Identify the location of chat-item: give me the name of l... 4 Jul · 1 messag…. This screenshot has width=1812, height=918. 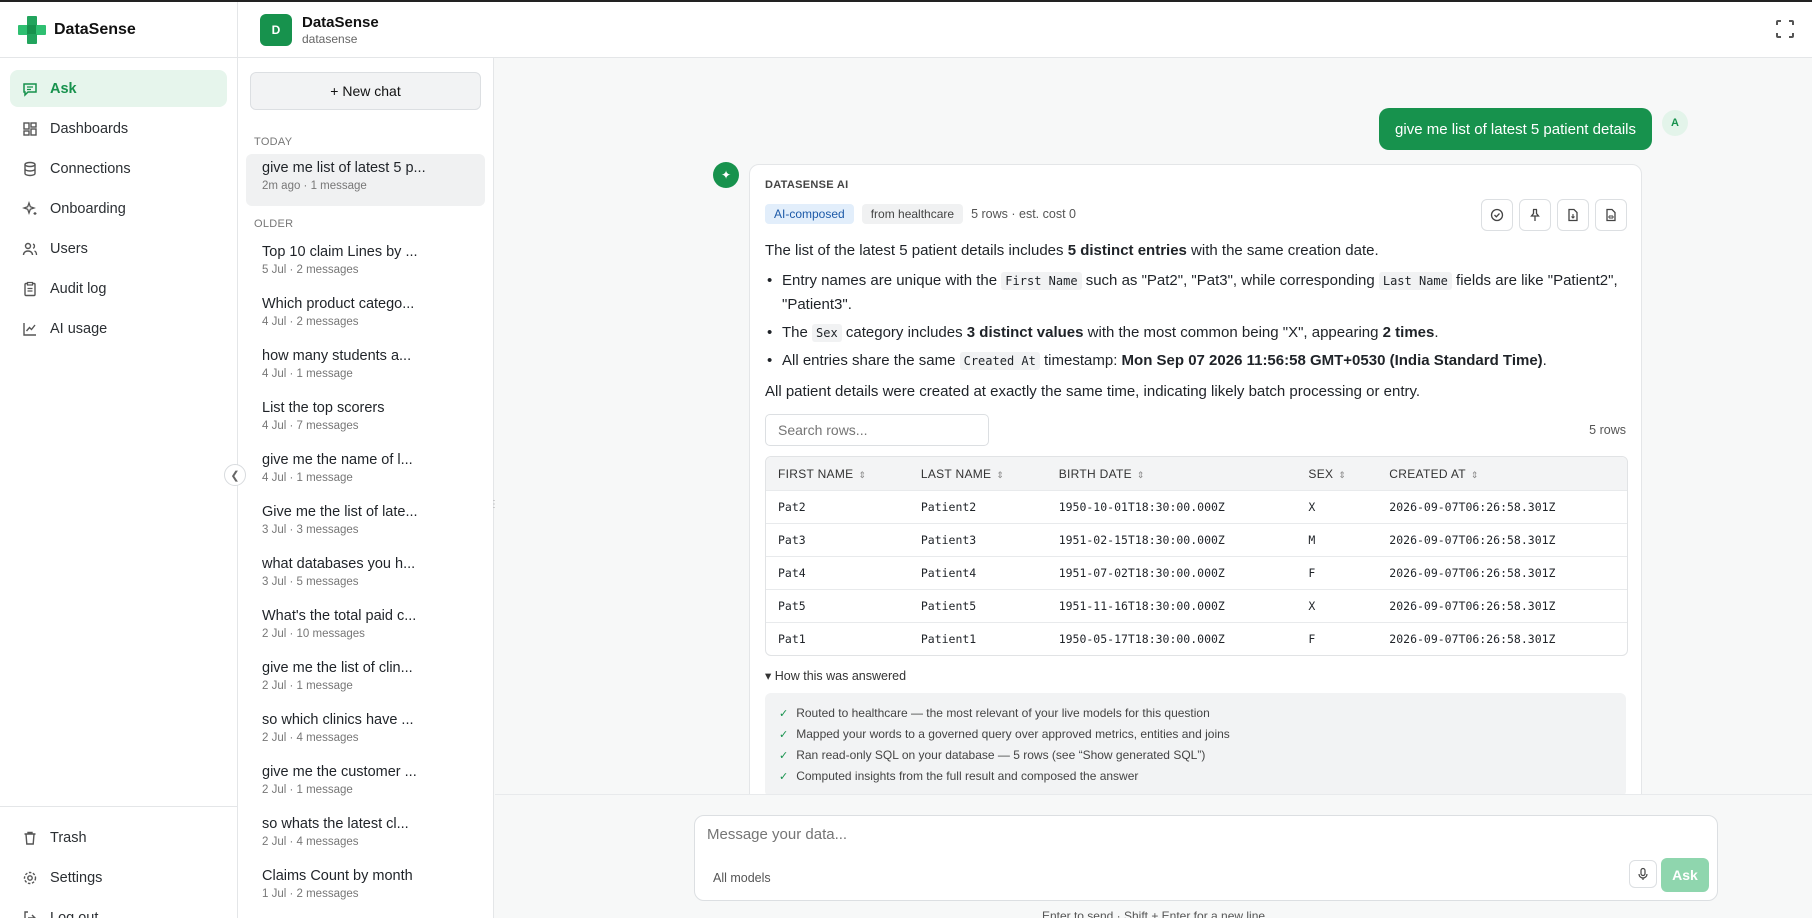
(365, 472).